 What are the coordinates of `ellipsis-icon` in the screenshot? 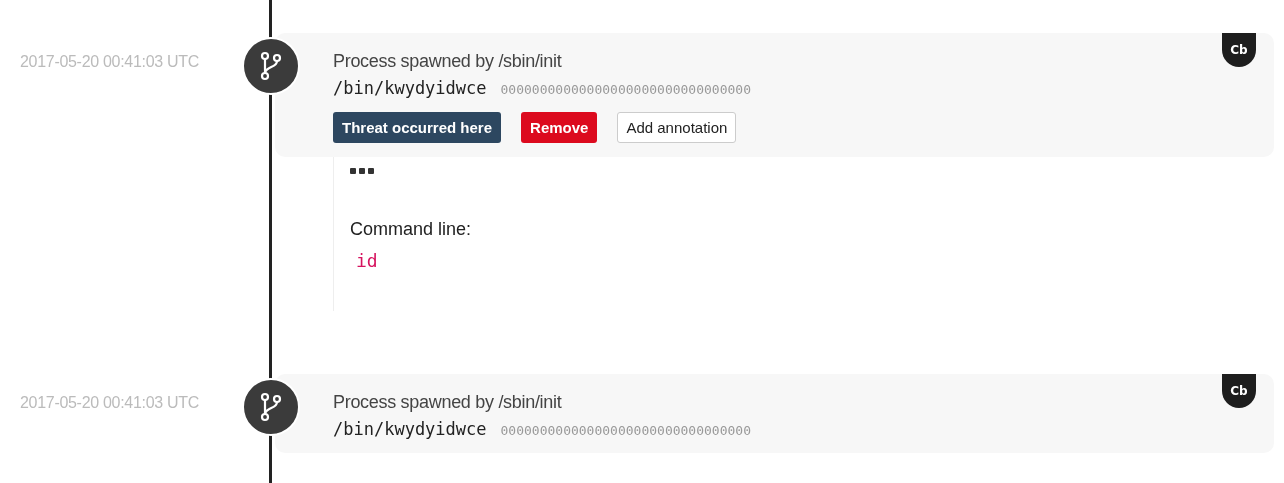 It's located at (362, 171).